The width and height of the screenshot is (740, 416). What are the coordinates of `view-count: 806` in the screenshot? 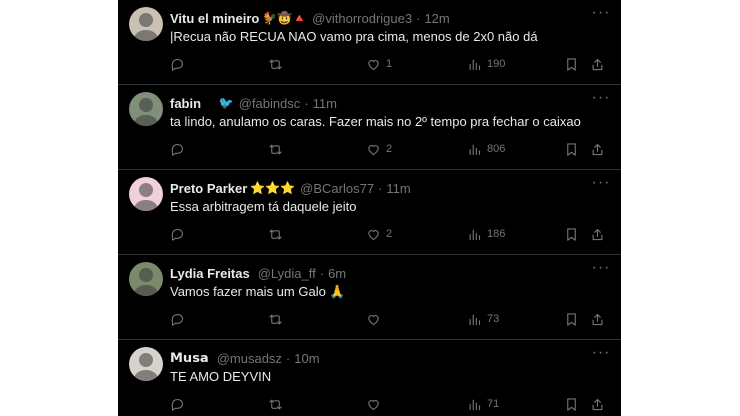 It's located at (496, 149).